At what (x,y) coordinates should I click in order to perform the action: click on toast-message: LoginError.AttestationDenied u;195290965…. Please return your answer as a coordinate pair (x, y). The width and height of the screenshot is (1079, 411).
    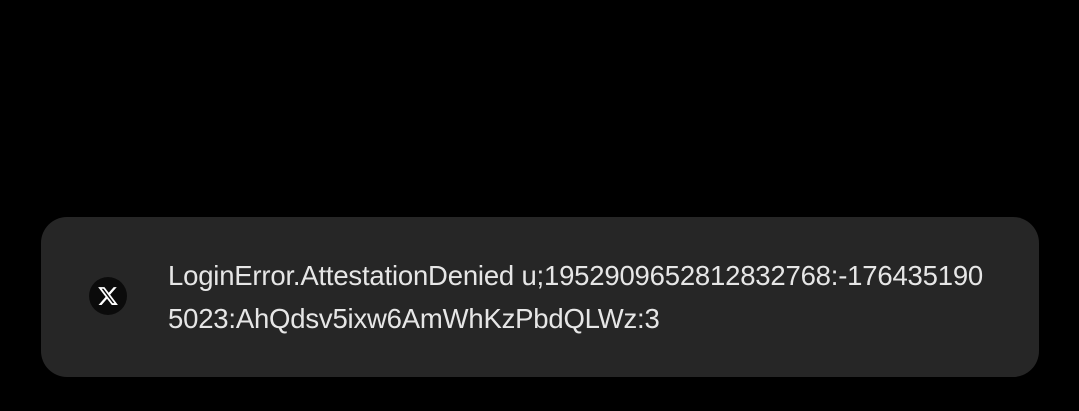
    Looking at the image, I should click on (576, 297).